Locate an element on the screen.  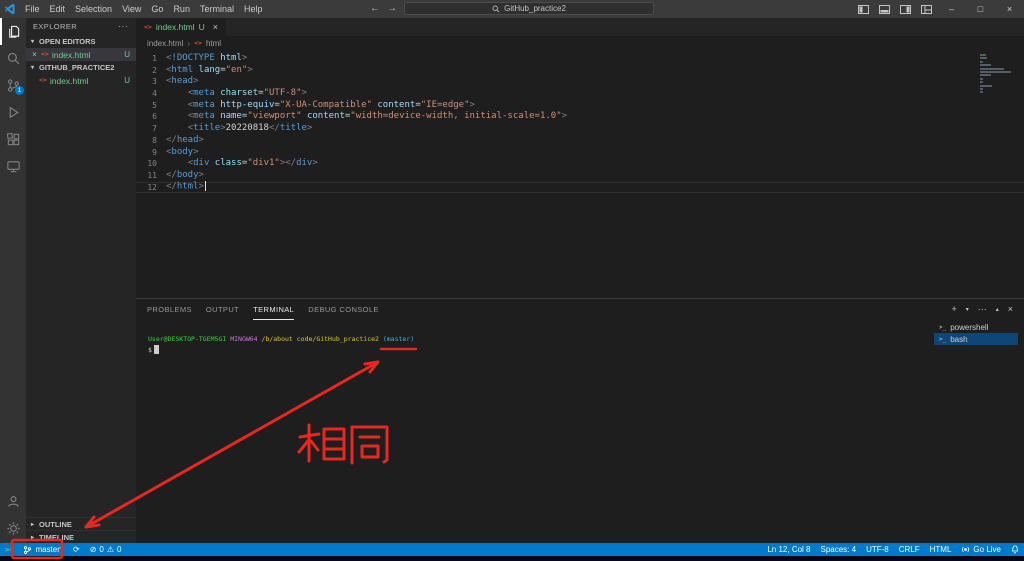
new-terminal-icon: + is located at coordinates (953, 309).